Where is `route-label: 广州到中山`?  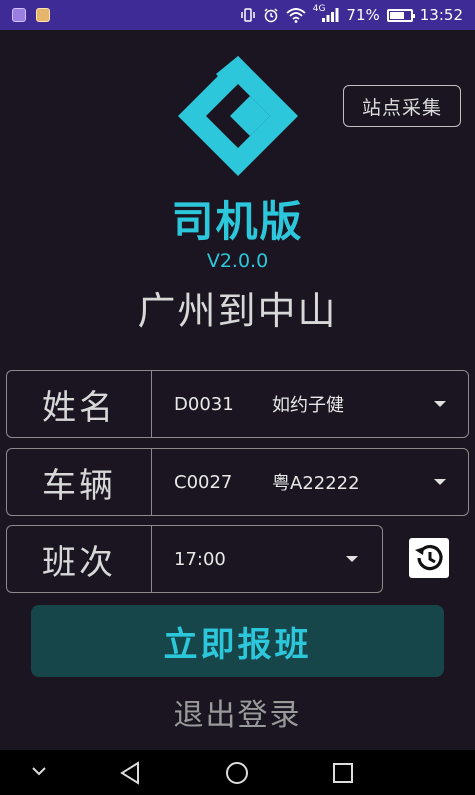
route-label: 广州到中山 is located at coordinates (237, 311).